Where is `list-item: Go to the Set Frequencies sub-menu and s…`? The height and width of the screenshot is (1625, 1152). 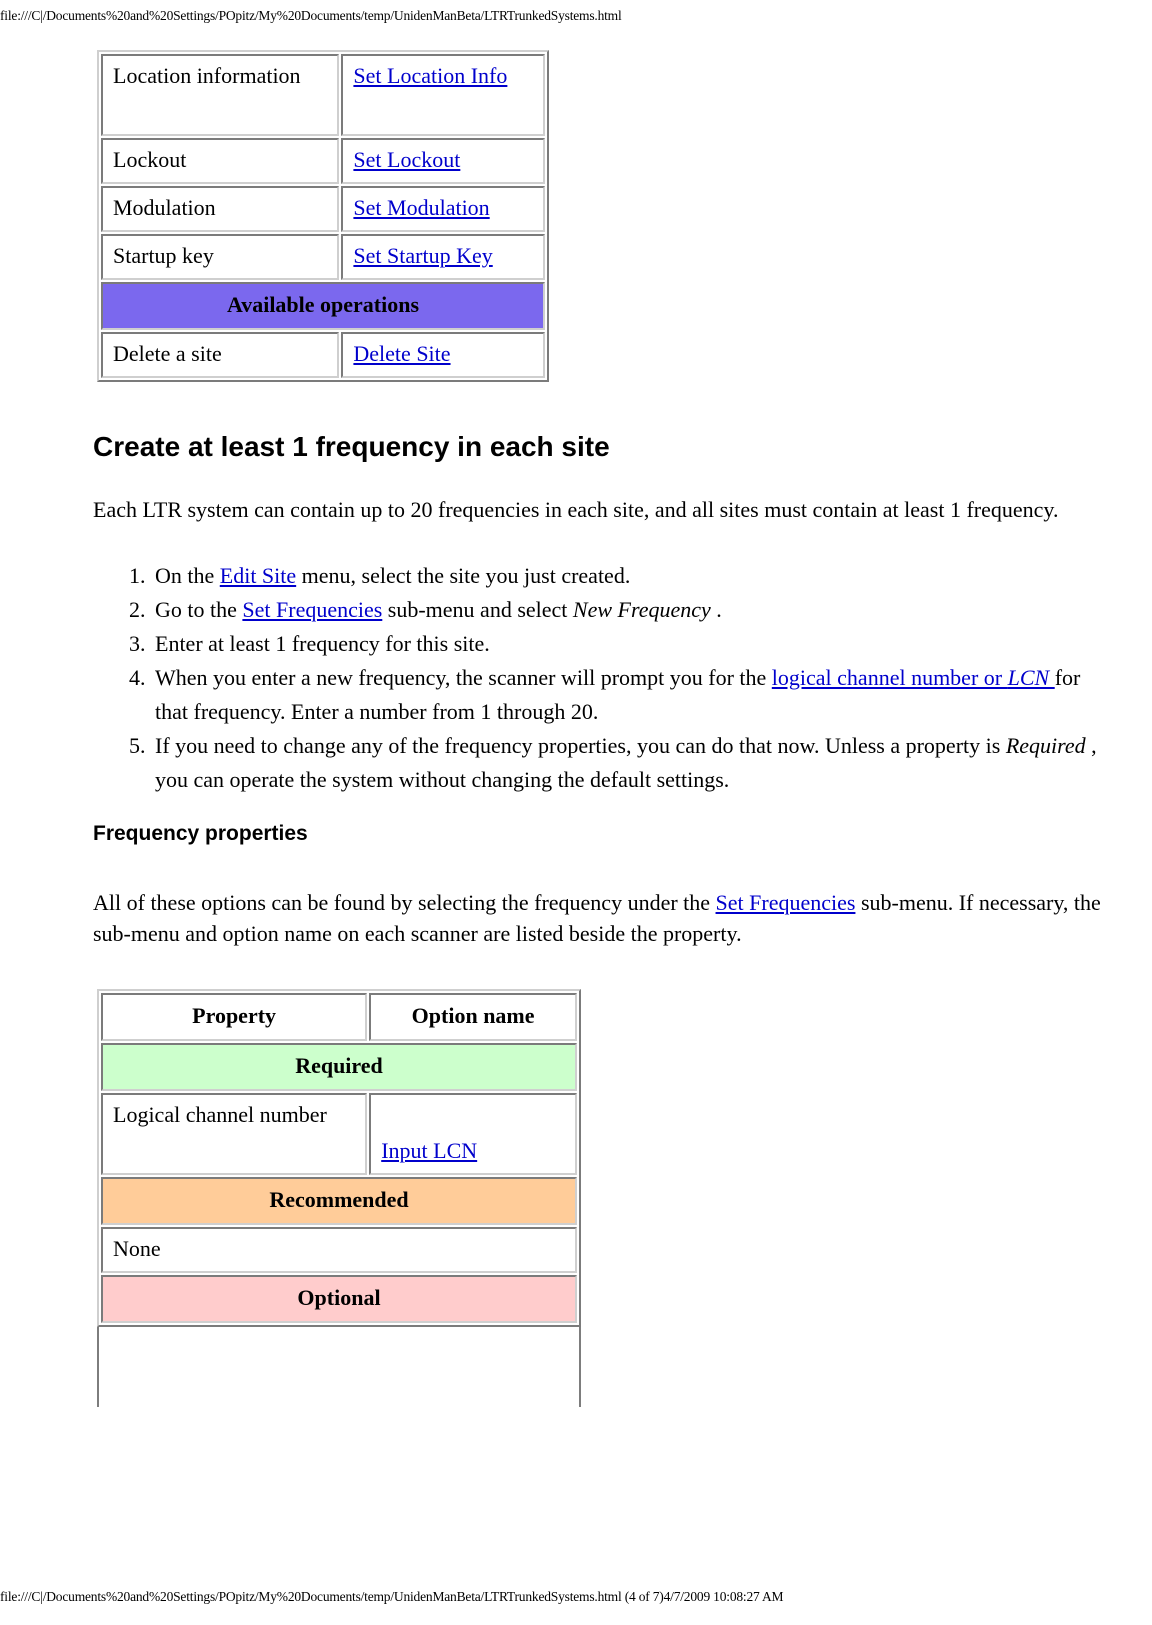
list-item: Go to the Set Frequencies sub-menu and s… is located at coordinates (632, 610).